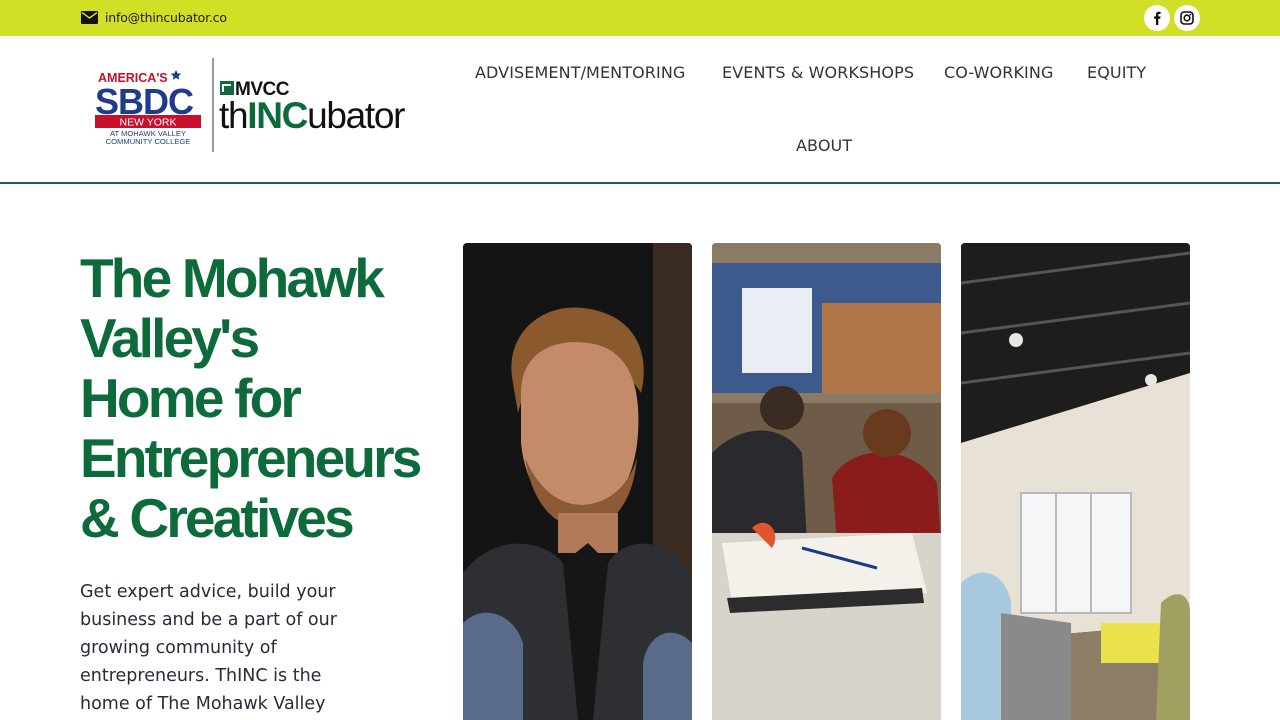 The height and width of the screenshot is (720, 1280). I want to click on hero-title-line: Valley's, so click(170, 338).